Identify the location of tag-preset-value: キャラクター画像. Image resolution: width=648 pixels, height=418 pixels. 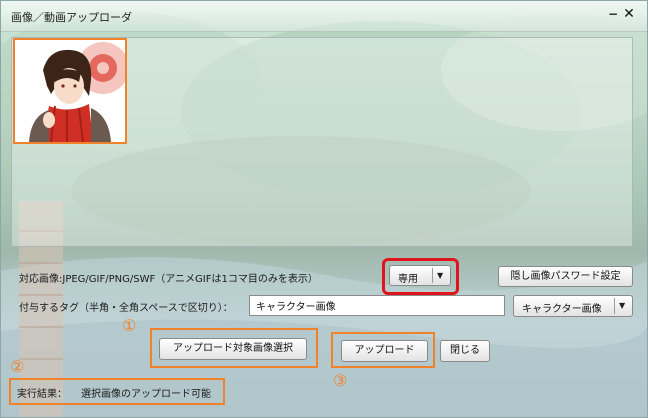
(562, 309).